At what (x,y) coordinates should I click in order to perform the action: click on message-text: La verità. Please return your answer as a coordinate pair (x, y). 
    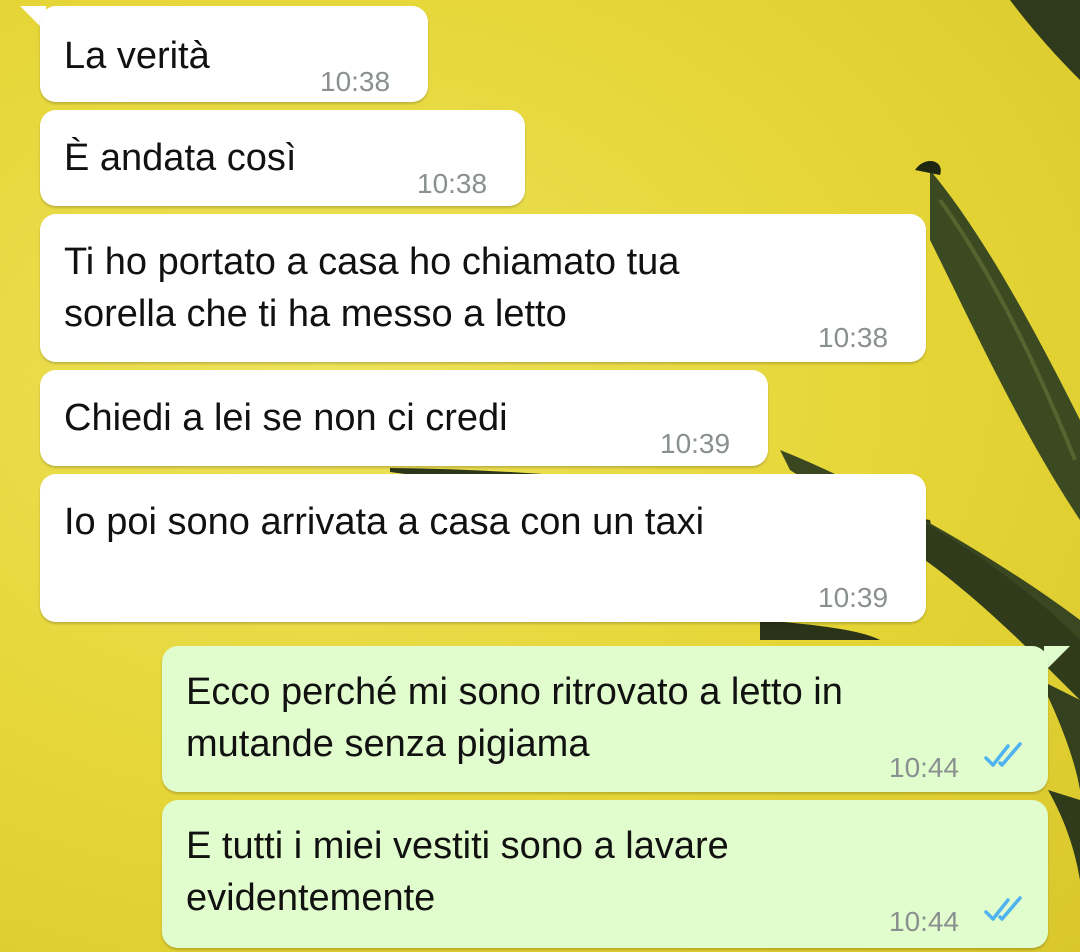
    Looking at the image, I should click on (137, 56).